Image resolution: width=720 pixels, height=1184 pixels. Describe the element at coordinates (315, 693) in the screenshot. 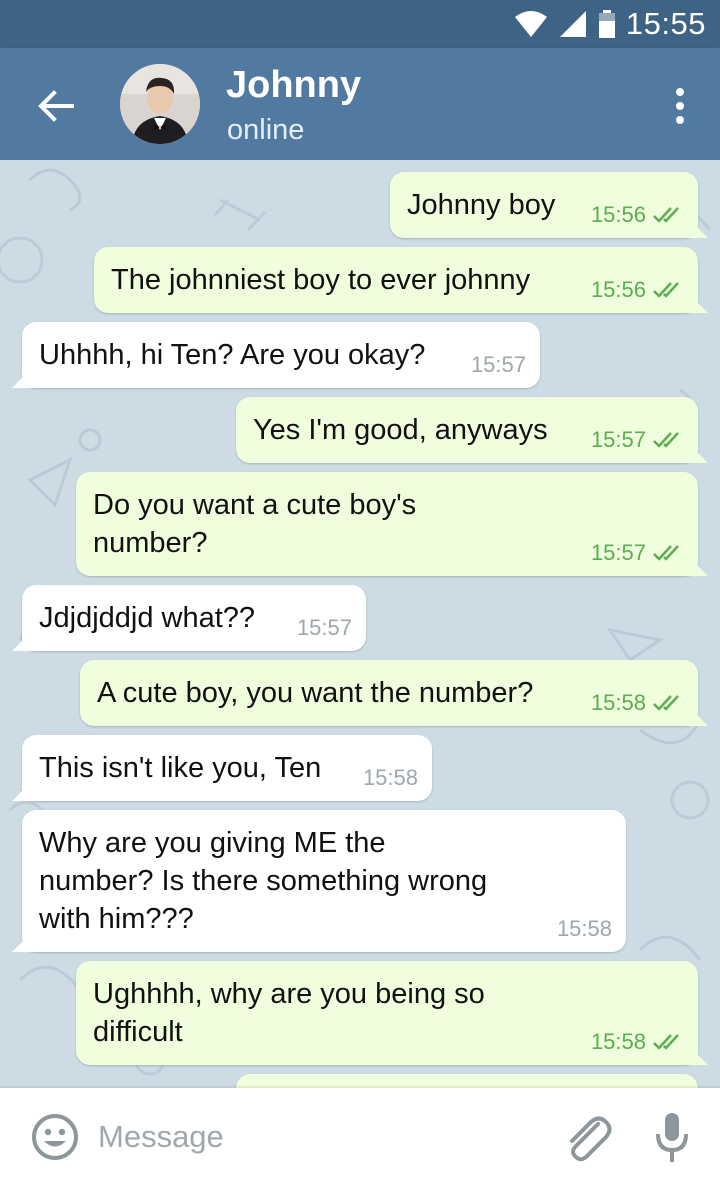

I see `message-text: A cute boy, you want the number?` at that location.